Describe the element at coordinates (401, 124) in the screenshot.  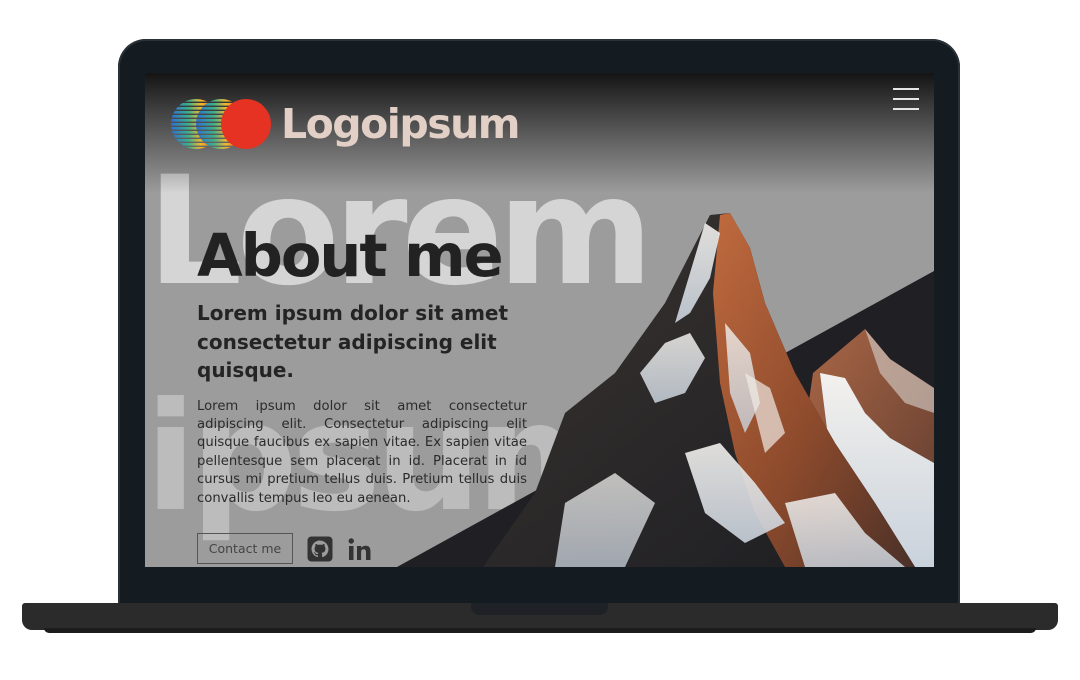
I see `logo-text: Logoipsum` at that location.